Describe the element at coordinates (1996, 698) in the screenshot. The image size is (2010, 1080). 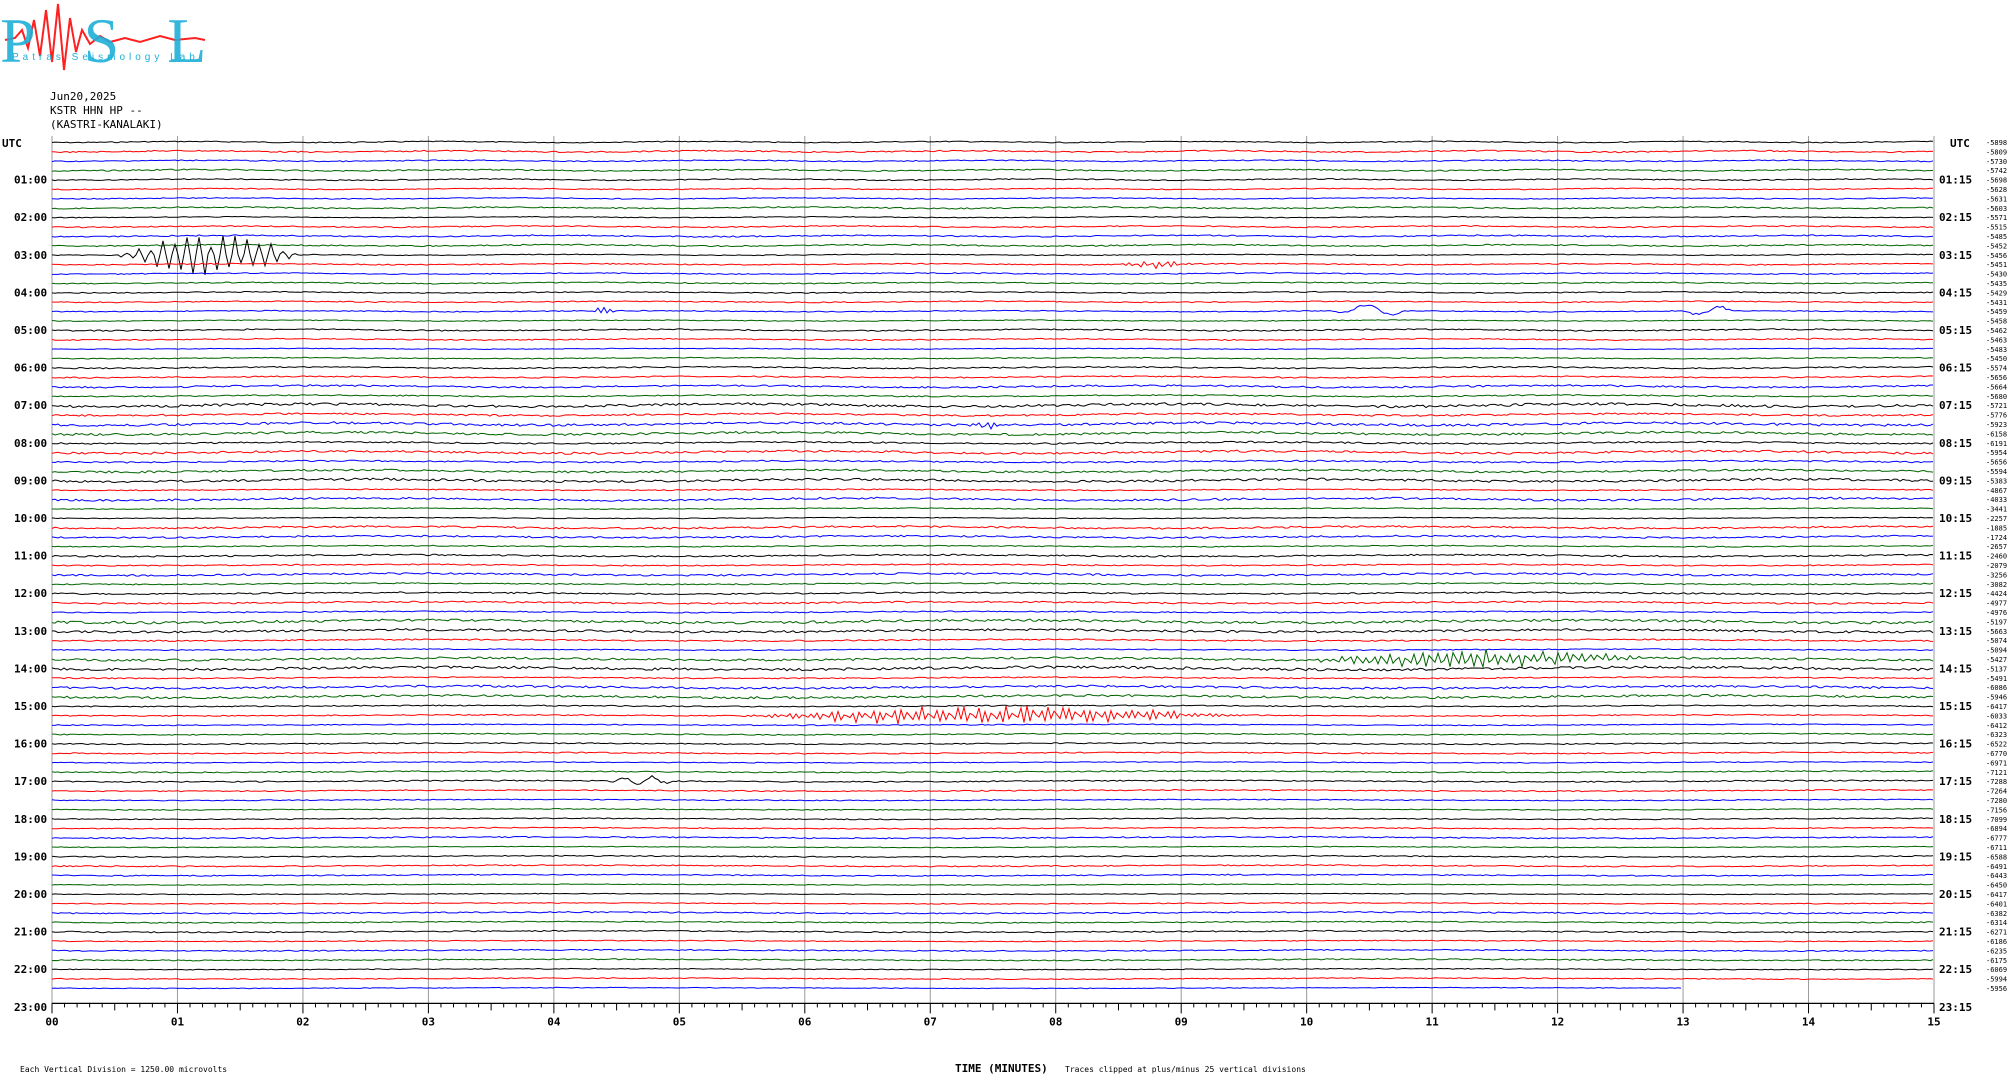
I see `row-value-label: -5946` at that location.